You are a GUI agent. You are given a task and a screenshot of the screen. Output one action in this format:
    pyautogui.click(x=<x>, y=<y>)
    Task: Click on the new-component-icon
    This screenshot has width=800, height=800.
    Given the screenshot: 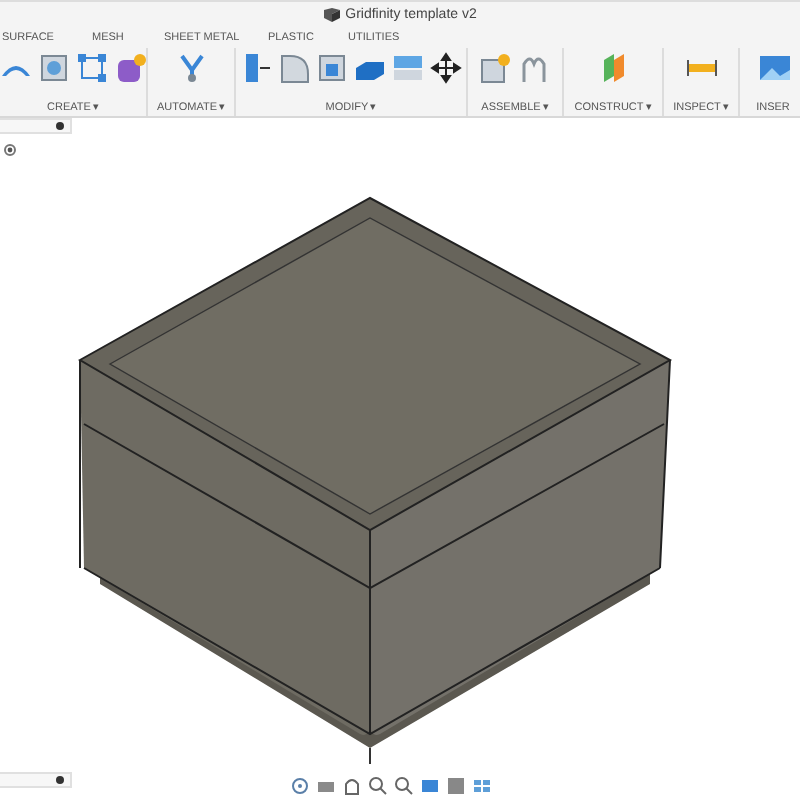 What is the action you would take?
    pyautogui.click(x=496, y=68)
    